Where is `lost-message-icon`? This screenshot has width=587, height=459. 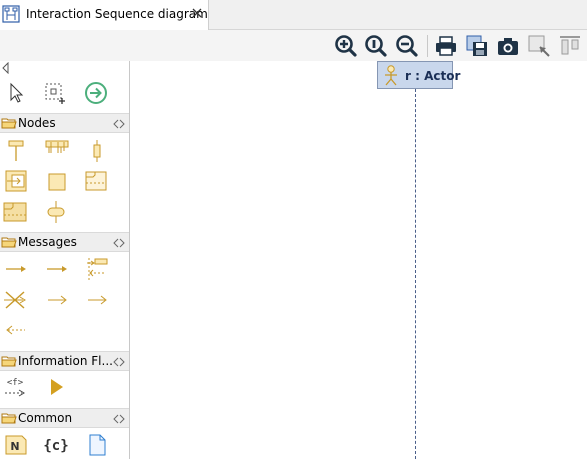 lost-message-icon is located at coordinates (97, 300).